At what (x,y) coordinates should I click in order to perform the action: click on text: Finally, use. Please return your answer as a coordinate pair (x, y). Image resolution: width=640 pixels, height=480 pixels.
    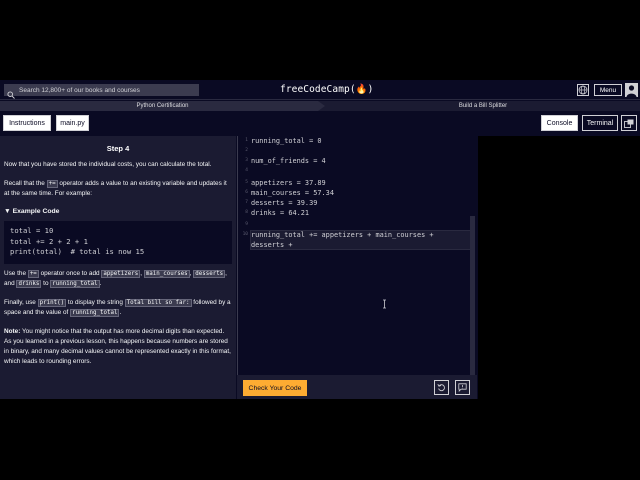
    Looking at the image, I should click on (21, 302).